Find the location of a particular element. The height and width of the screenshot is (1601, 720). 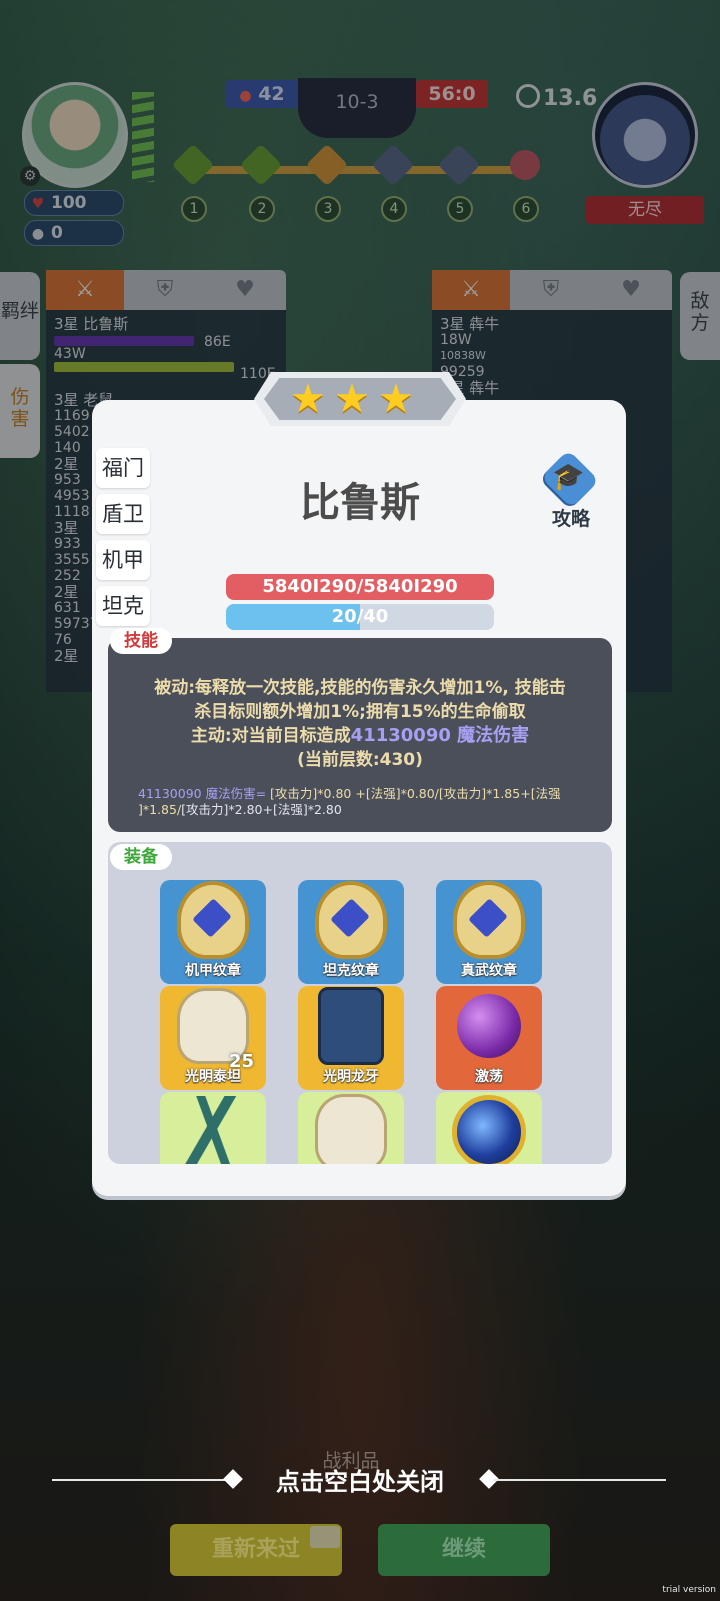

trait-tab-dunwei: 盾卫 is located at coordinates (123, 514).